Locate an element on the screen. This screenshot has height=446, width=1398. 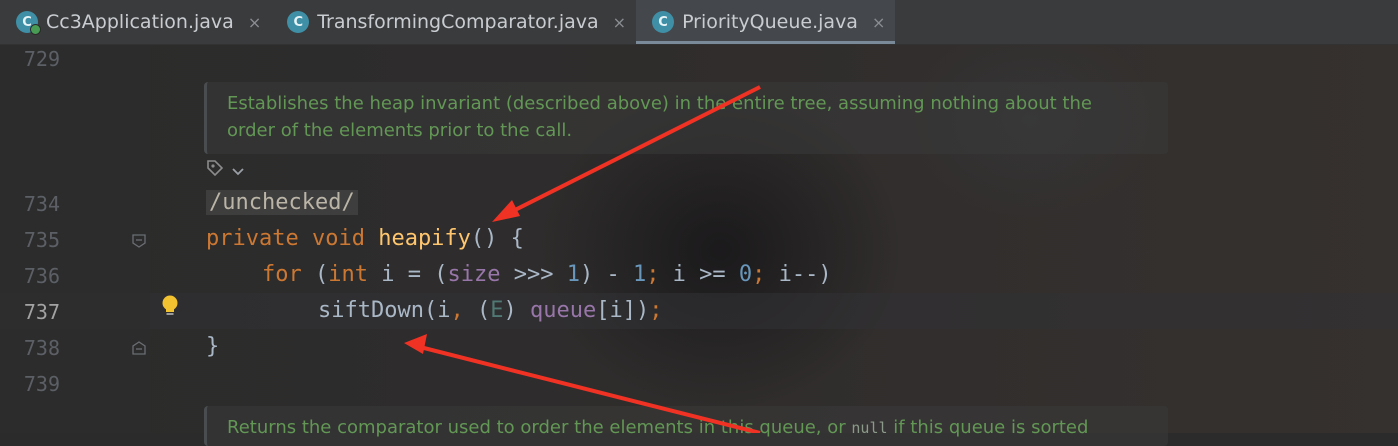
field: size is located at coordinates (474, 274).